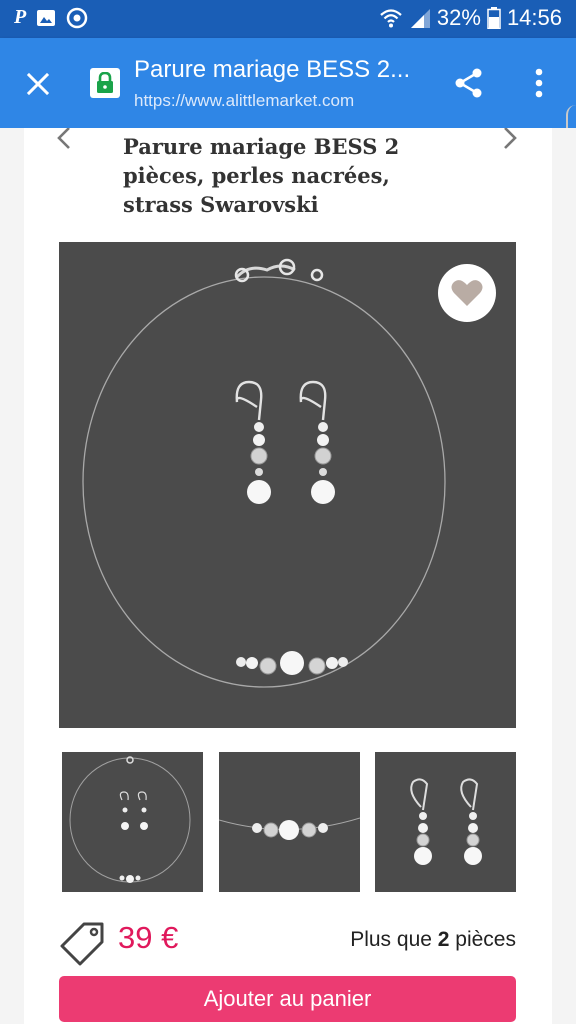 The height and width of the screenshot is (1024, 576). I want to click on status-bar: P 32% 14:56, so click(288, 19).